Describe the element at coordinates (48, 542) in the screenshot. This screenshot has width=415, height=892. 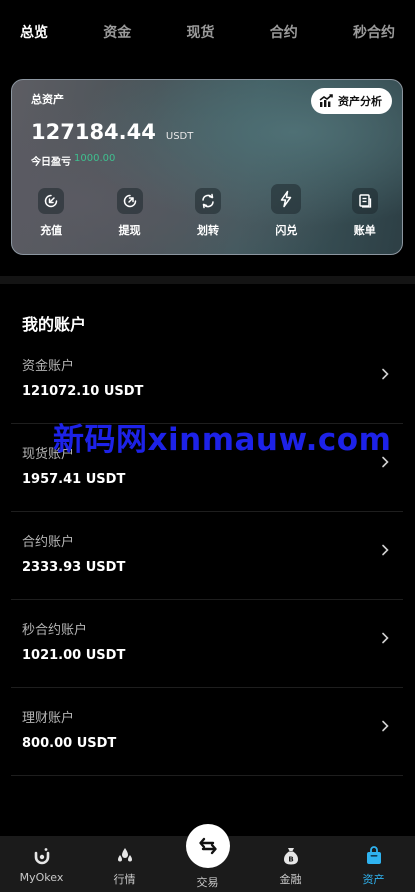
I see `account-name: 合约账户` at that location.